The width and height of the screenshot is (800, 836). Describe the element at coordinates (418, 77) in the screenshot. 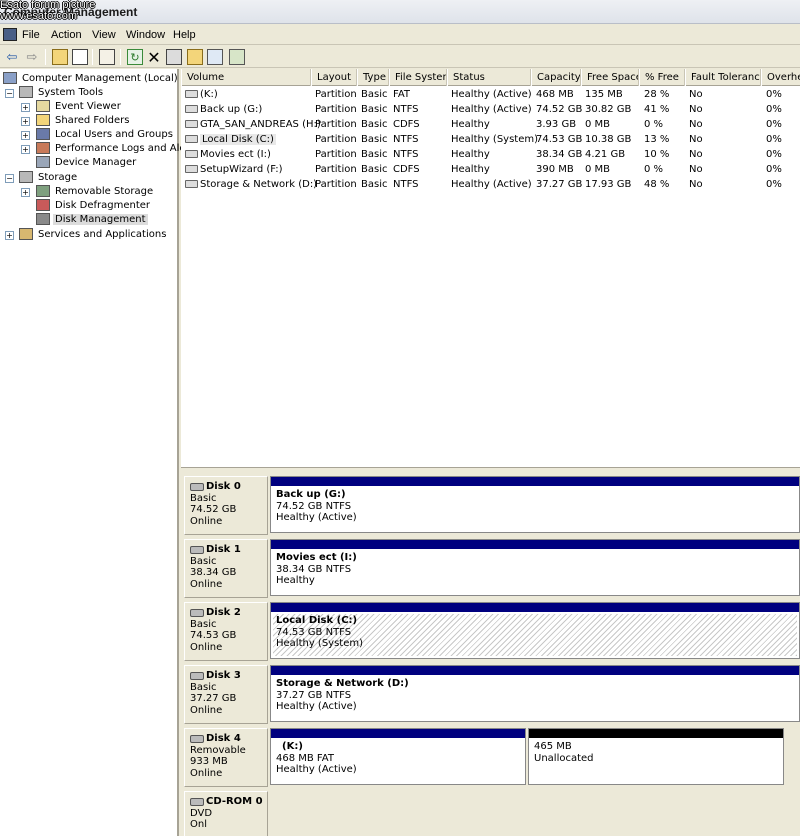

I see `column-header-file-system: File System` at that location.